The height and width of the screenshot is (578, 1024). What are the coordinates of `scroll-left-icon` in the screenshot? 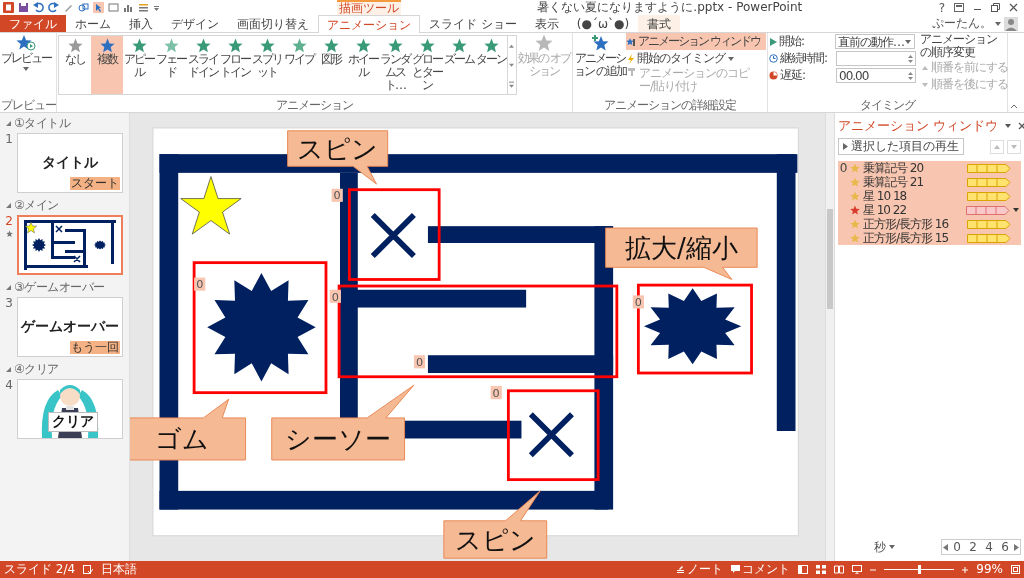 It's located at (945, 547).